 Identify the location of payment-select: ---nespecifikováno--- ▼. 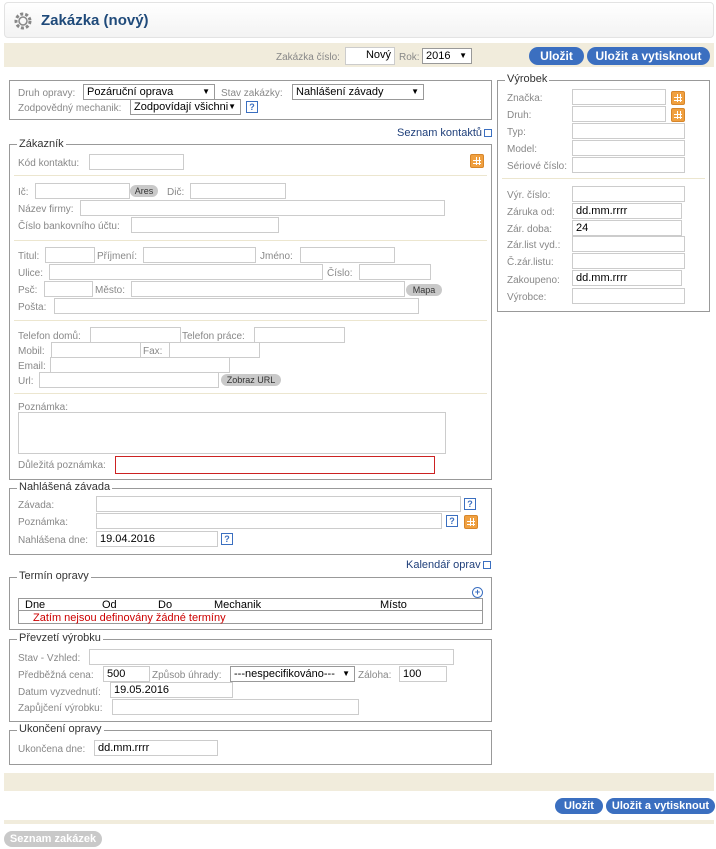
(292, 674).